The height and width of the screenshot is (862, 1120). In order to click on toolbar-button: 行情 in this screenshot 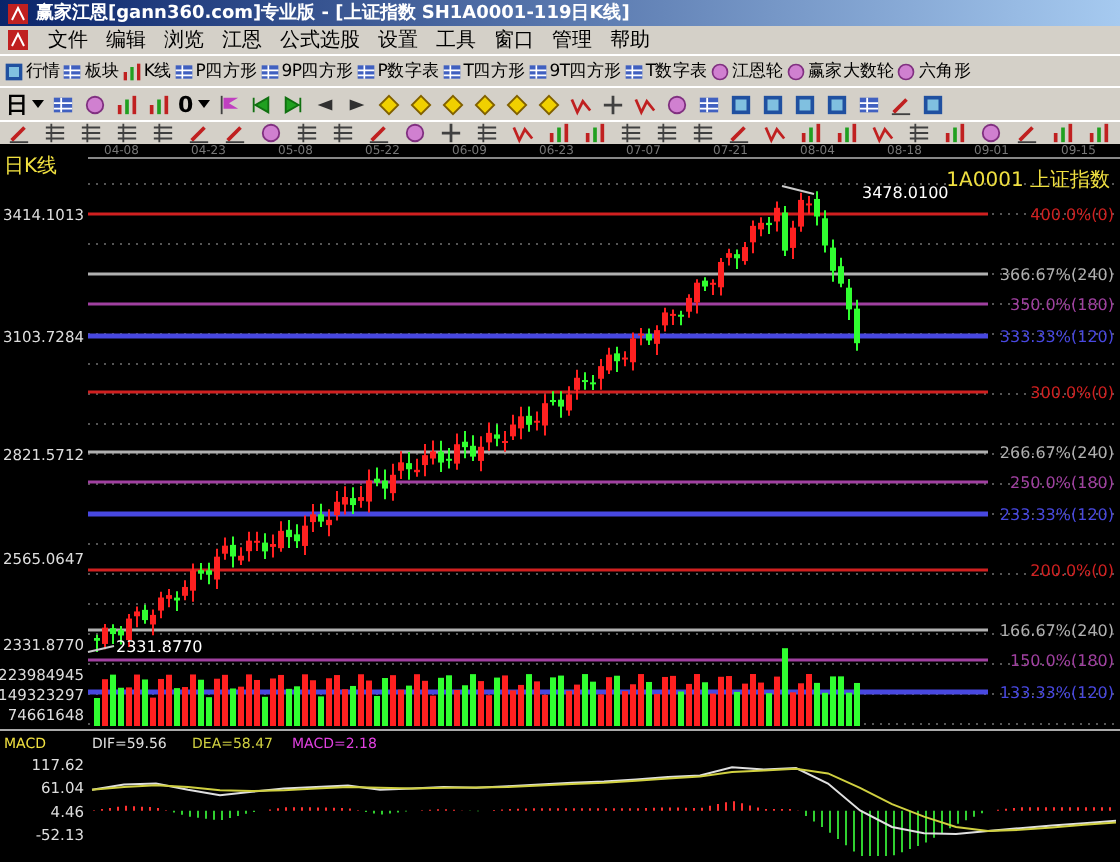, I will do `click(32, 71)`.